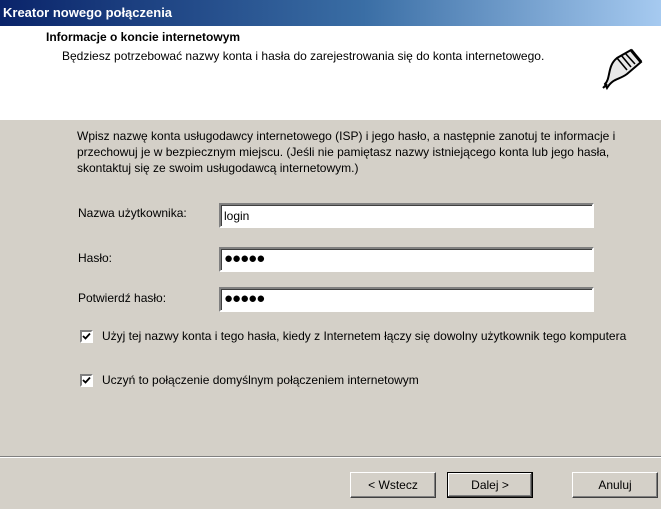 Image resolution: width=661 pixels, height=509 pixels. What do you see at coordinates (143, 37) in the screenshot?
I see `header-title: Informacje o koncie internetowym` at bounding box center [143, 37].